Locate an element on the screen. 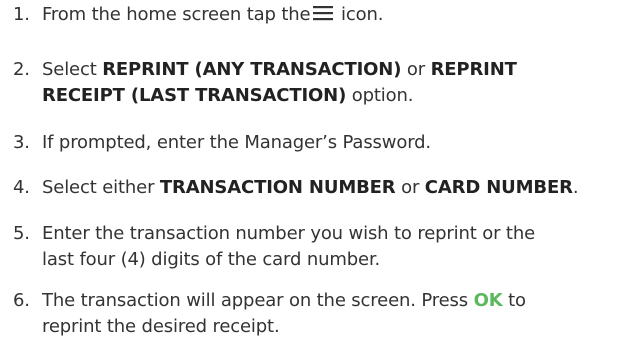 The height and width of the screenshot is (343, 626). step-text-part: Select either is located at coordinates (101, 187).